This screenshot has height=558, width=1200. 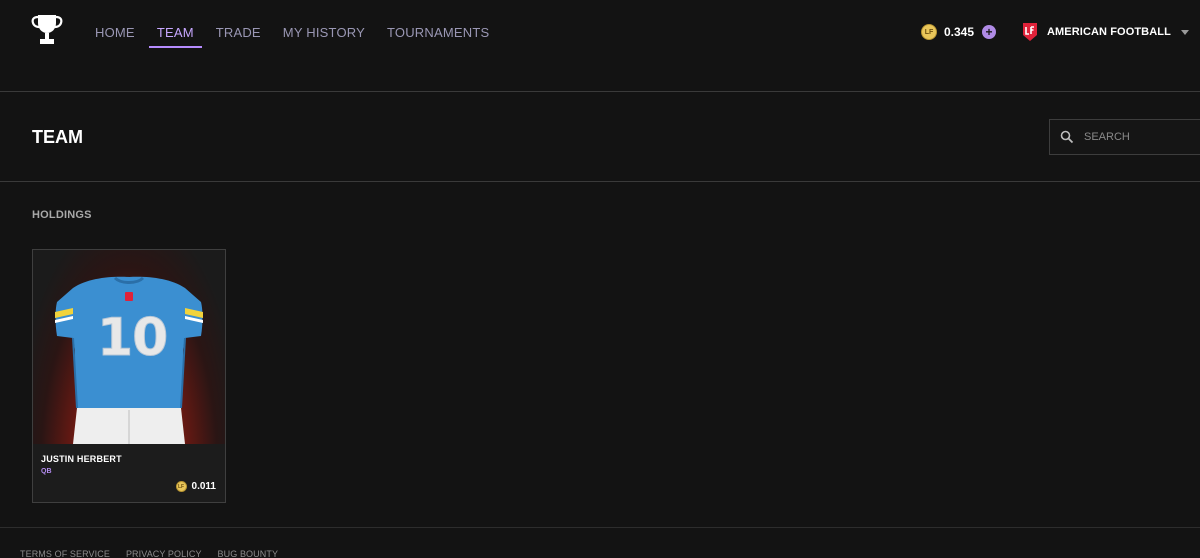 What do you see at coordinates (57, 137) in the screenshot?
I see `page-title: TEAM` at bounding box center [57, 137].